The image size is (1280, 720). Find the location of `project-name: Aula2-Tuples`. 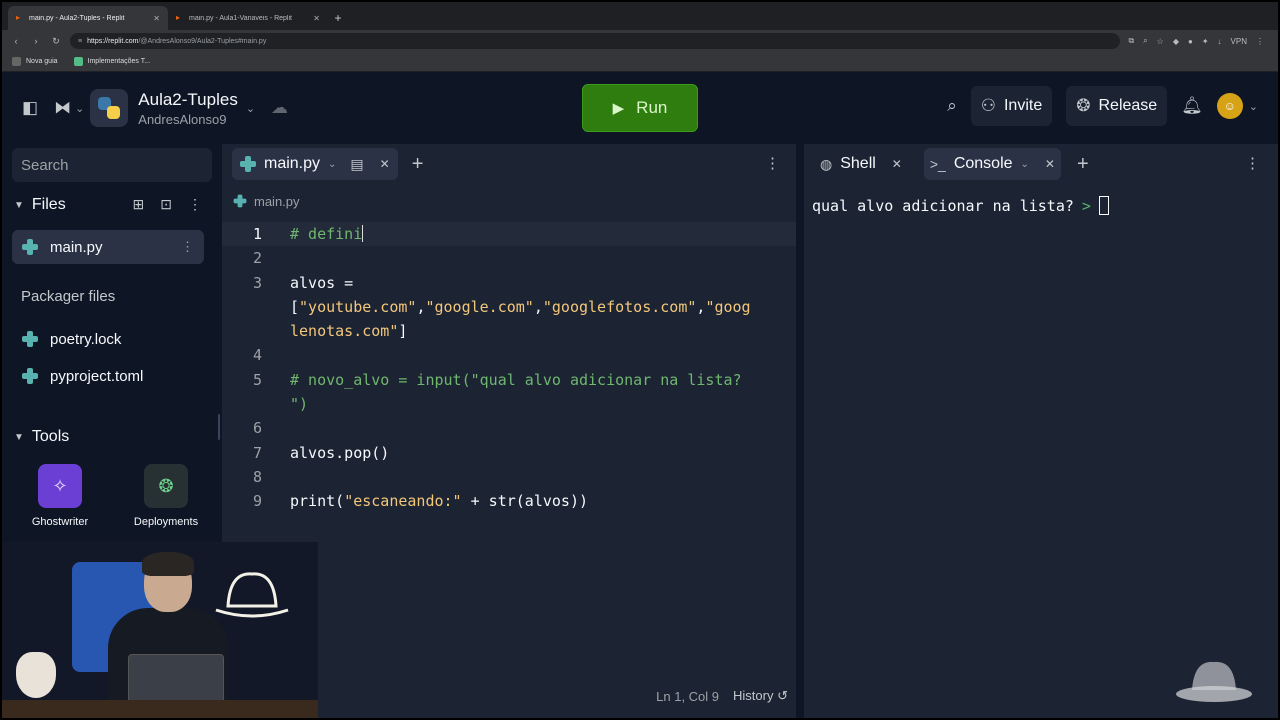

project-name: Aula2-Tuples is located at coordinates (188, 99).